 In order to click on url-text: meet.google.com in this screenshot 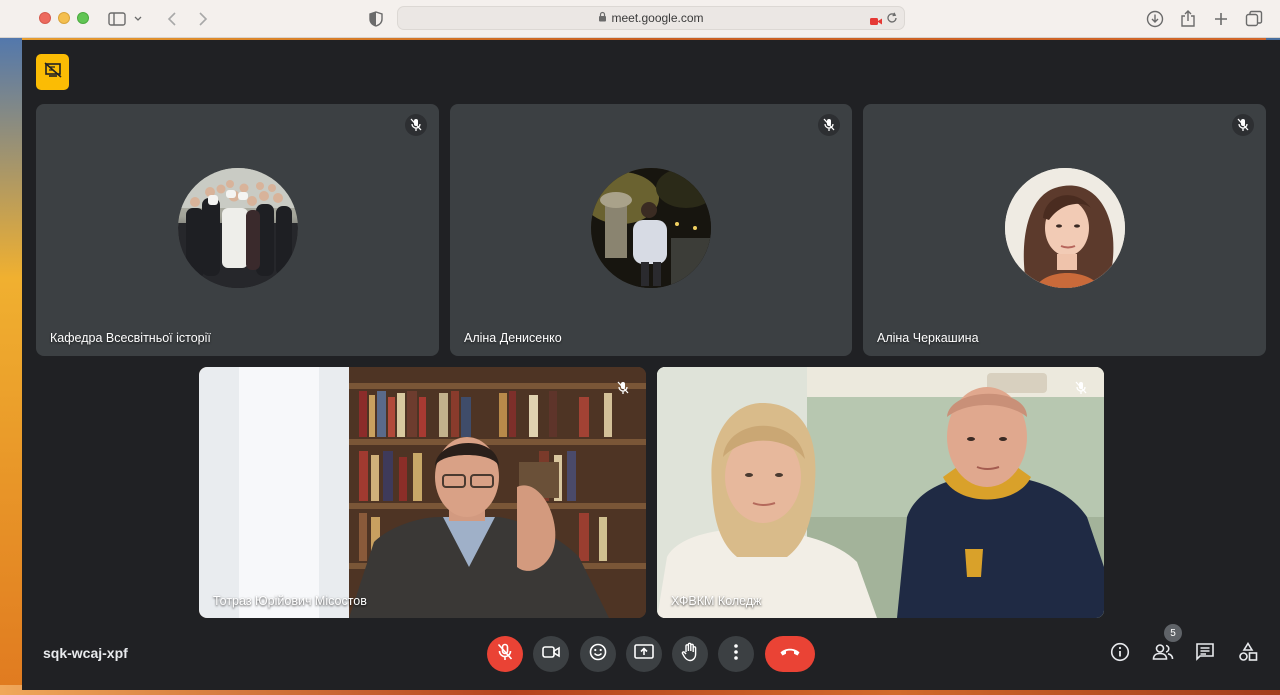, I will do `click(657, 18)`.